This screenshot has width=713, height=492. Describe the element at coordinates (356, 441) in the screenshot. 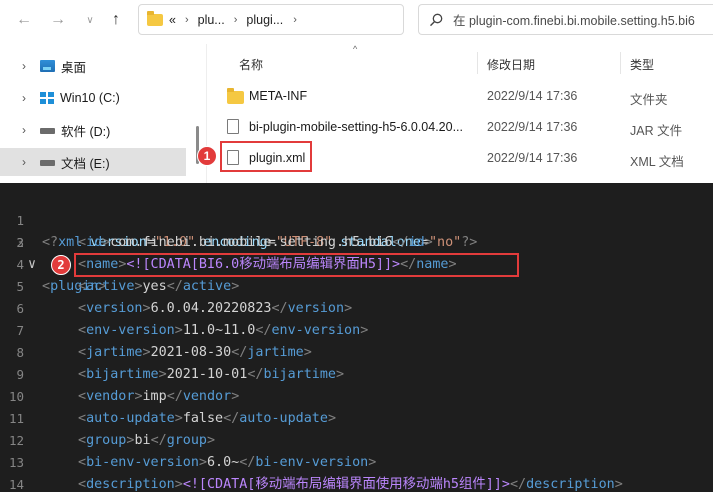

I see `code-line: 12 <group>bi</group>` at that location.